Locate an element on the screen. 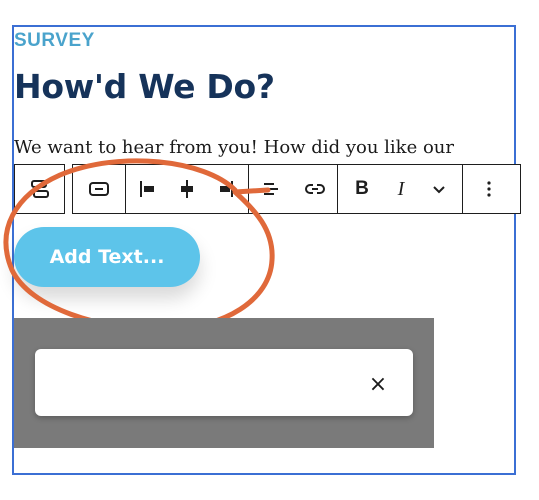 Image resolution: width=539 pixels, height=500 pixels. more-options-icon is located at coordinates (489, 189).